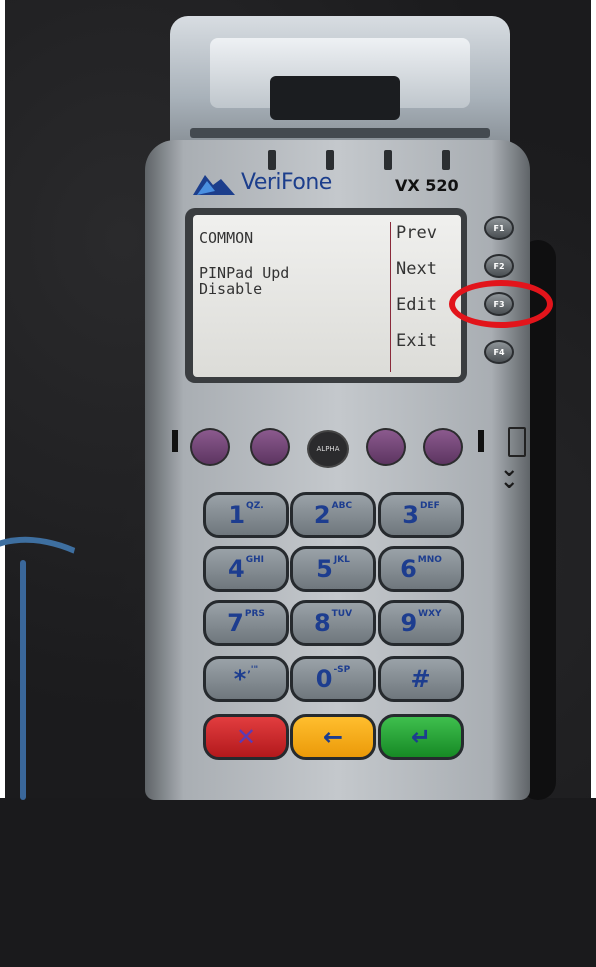 Image resolution: width=596 pixels, height=967 pixels. Describe the element at coordinates (390, 297) in the screenshot. I see `softkey-divider` at that location.